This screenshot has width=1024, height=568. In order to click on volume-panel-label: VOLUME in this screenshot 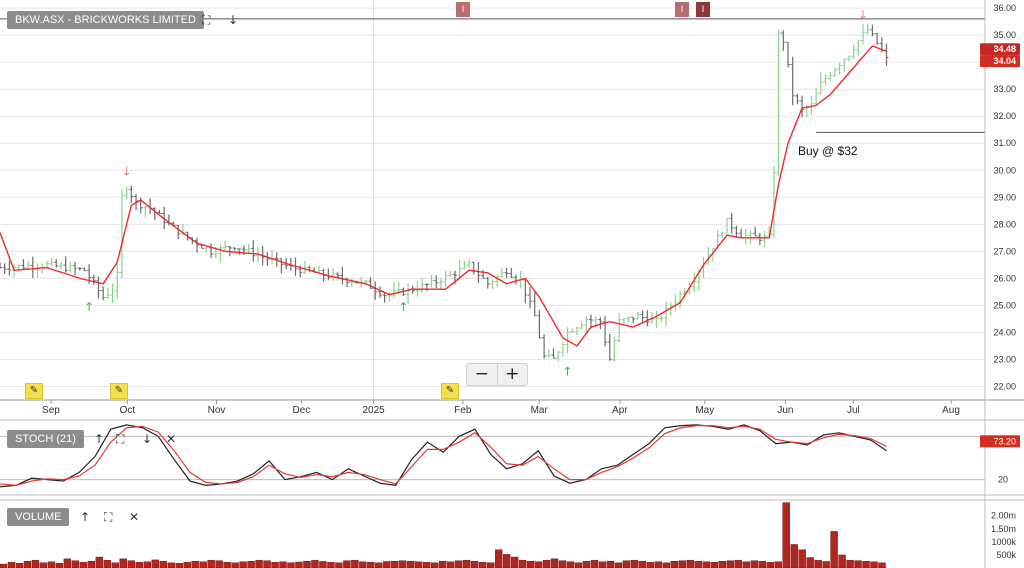, I will do `click(38, 517)`.